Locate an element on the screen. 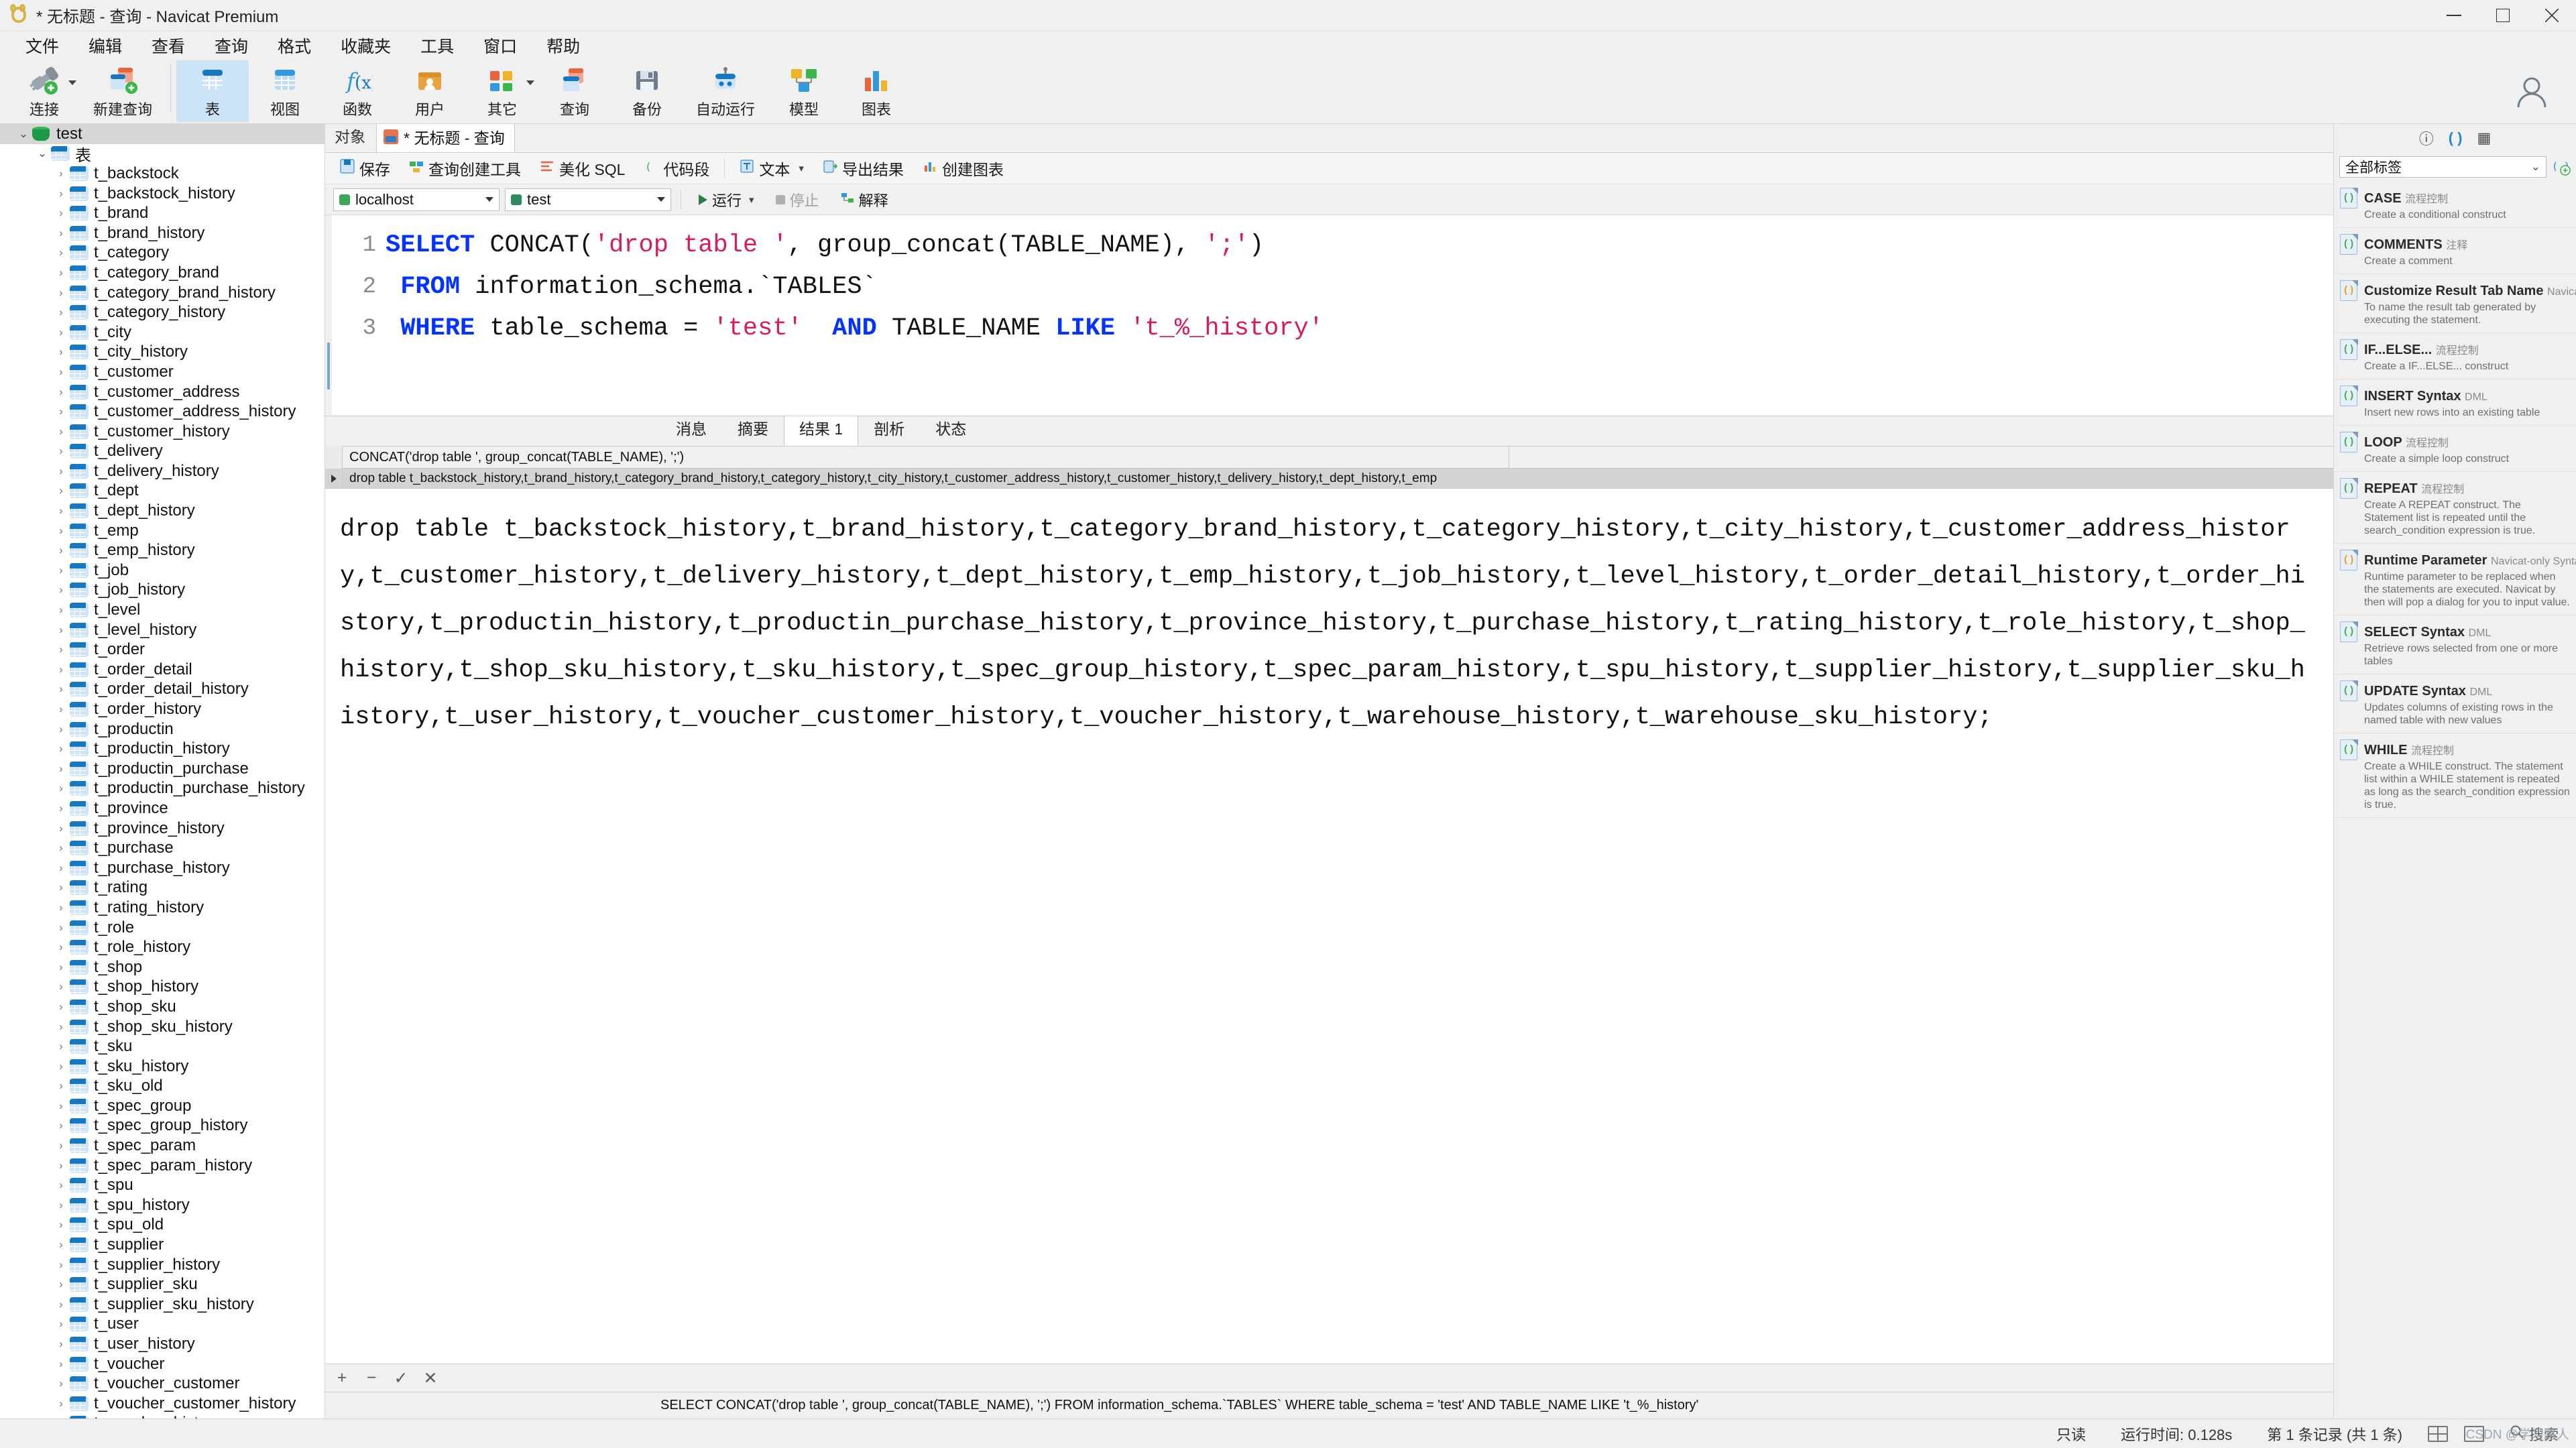 This screenshot has width=2576, height=1448. chevron-down-icon: ⌄ is located at coordinates (42, 153).